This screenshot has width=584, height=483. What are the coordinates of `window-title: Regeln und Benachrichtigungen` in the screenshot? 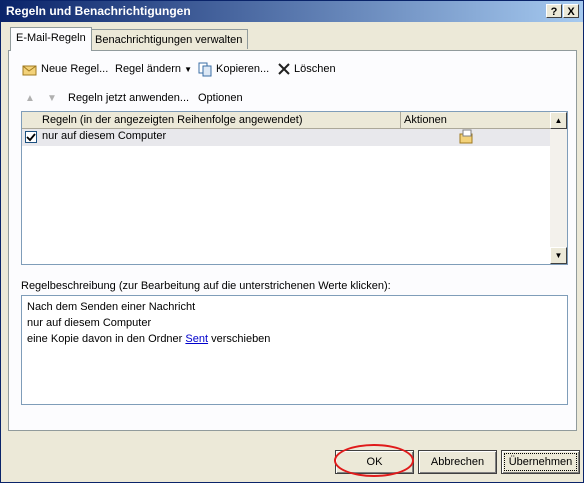 It's located at (98, 11).